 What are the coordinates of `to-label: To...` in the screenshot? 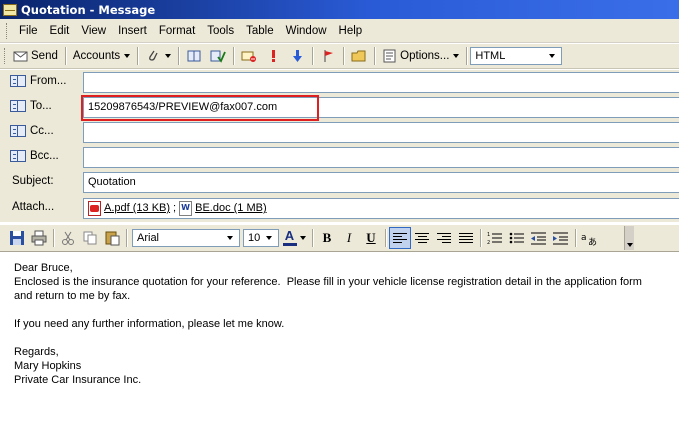 It's located at (41, 106).